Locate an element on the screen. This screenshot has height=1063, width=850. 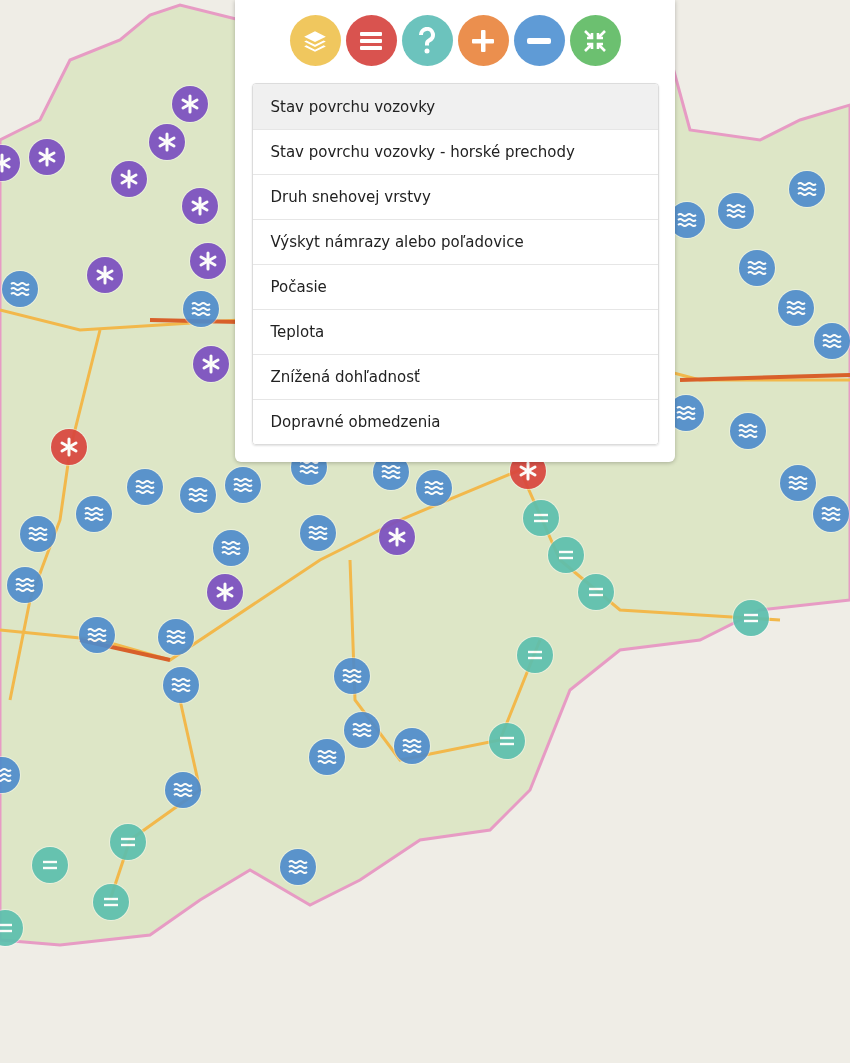
zoom-out-button is located at coordinates (539, 40).